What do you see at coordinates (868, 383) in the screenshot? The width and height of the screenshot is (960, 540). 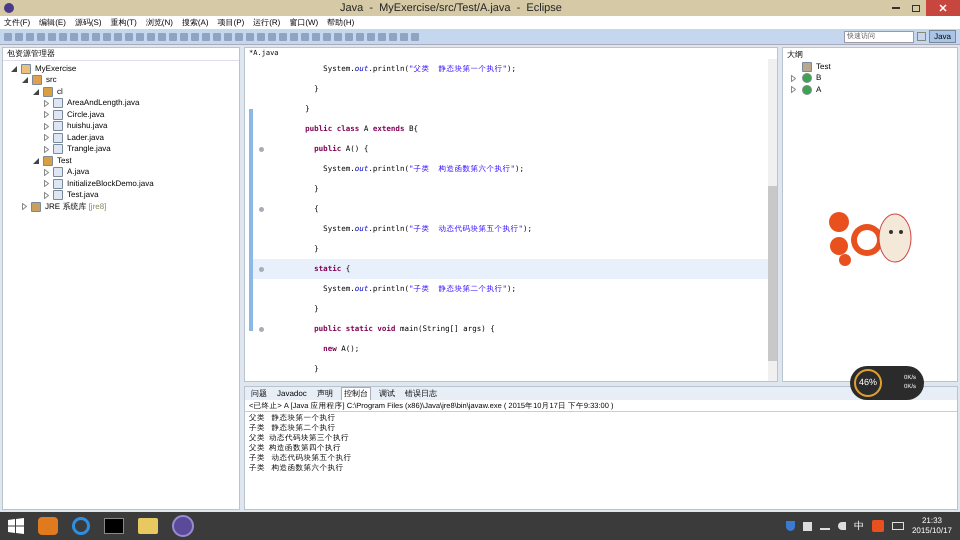 I see `speed-percent: 46%` at bounding box center [868, 383].